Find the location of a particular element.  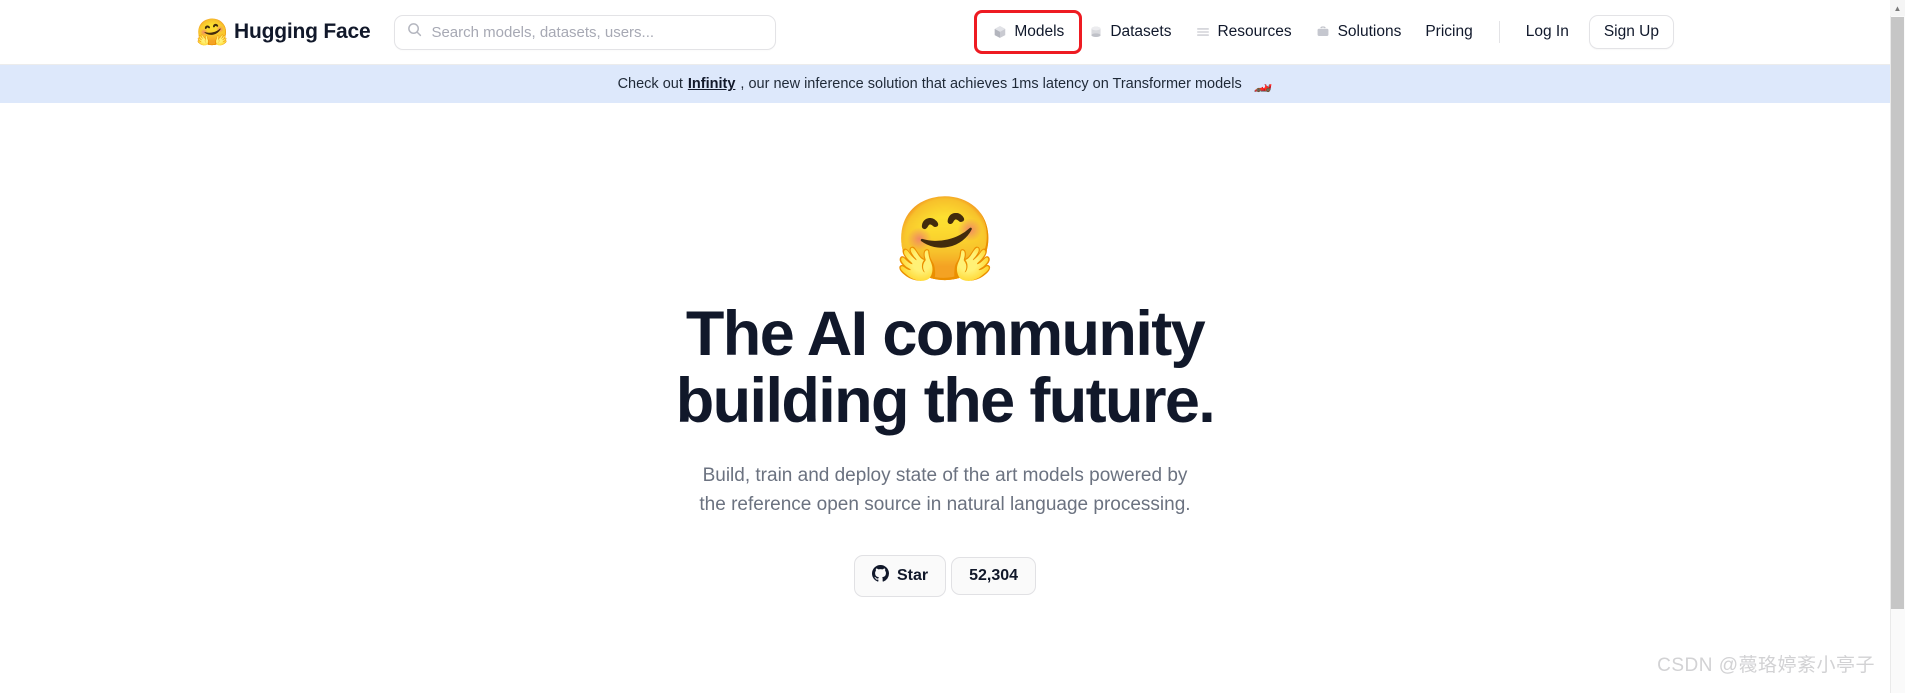

nav-item-resources: Resources is located at coordinates (1243, 32).